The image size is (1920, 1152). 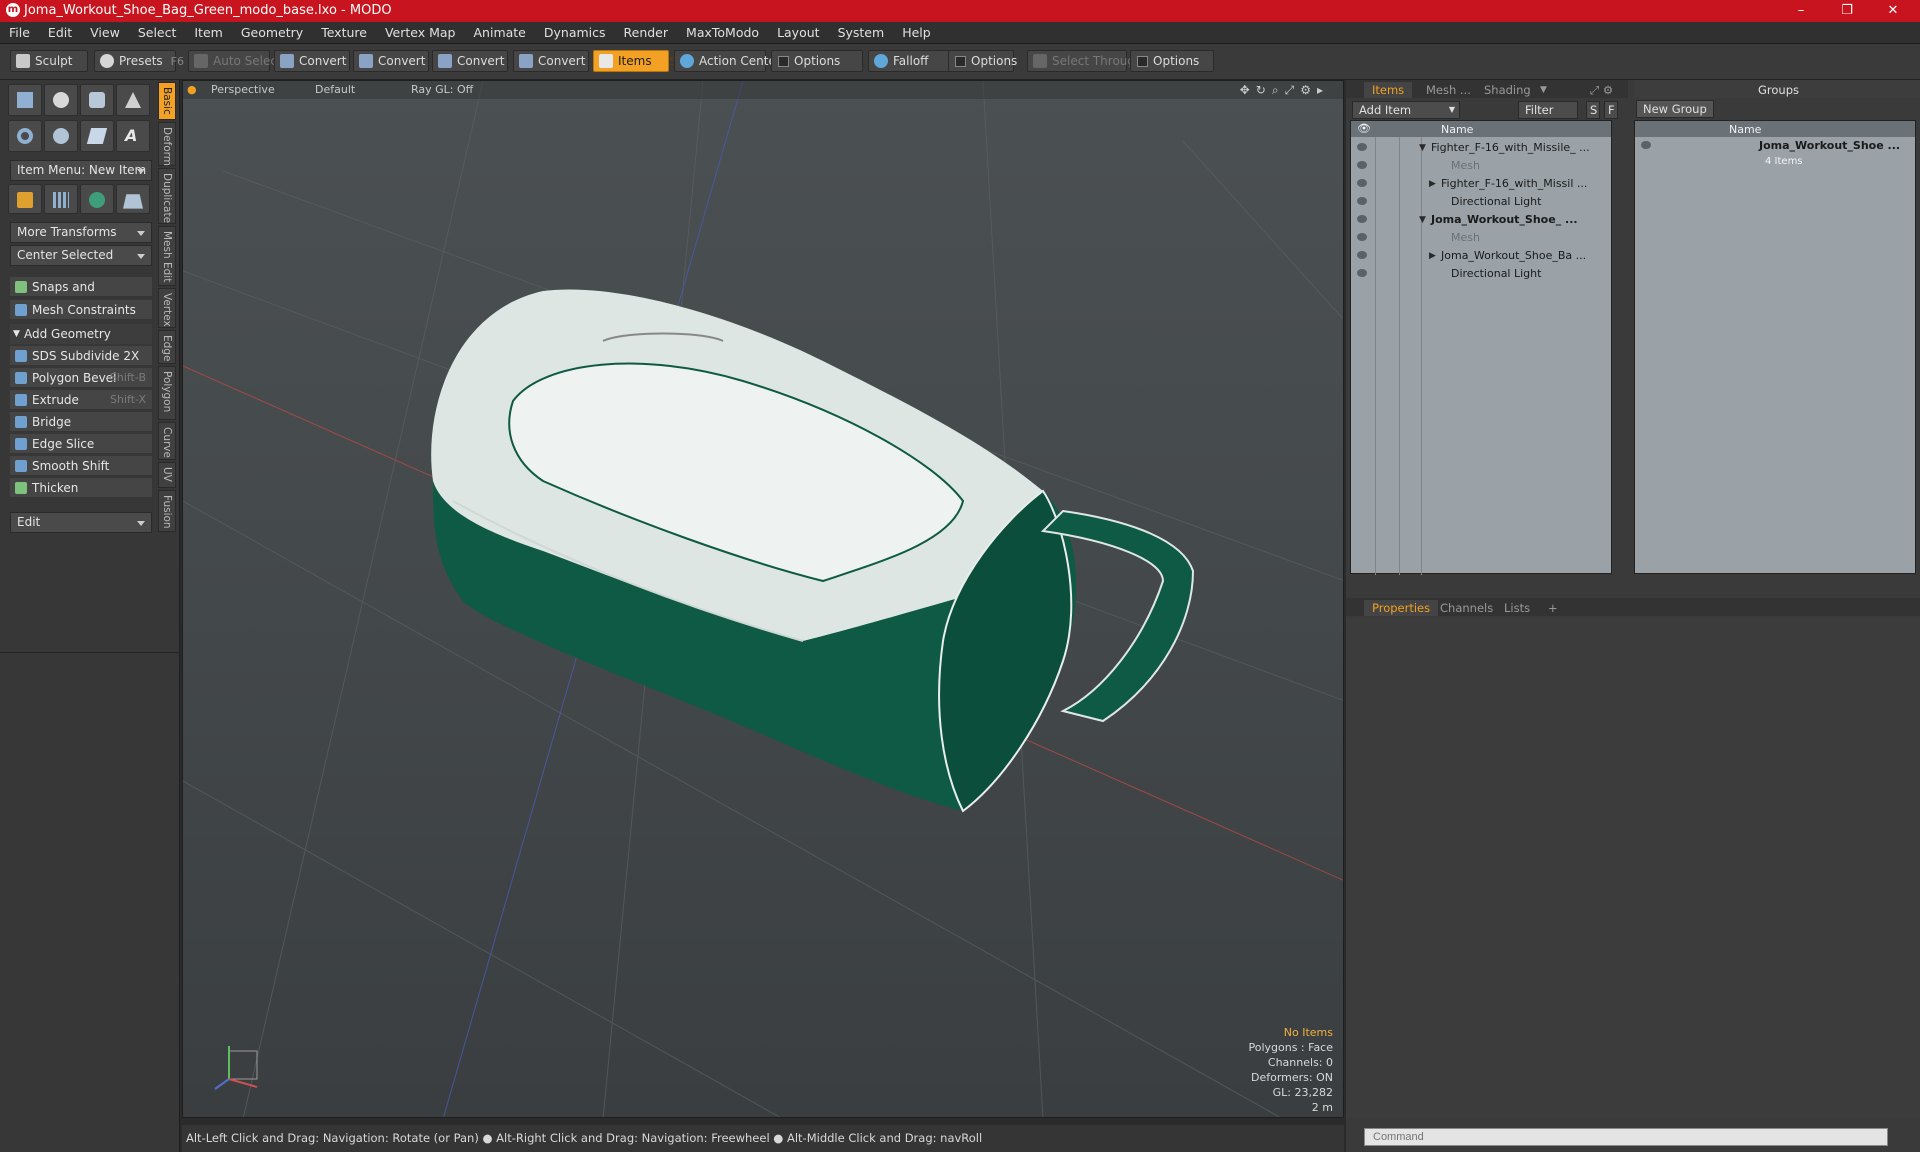 What do you see at coordinates (1675, 109) in the screenshot?
I see `new-group-button: New Group` at bounding box center [1675, 109].